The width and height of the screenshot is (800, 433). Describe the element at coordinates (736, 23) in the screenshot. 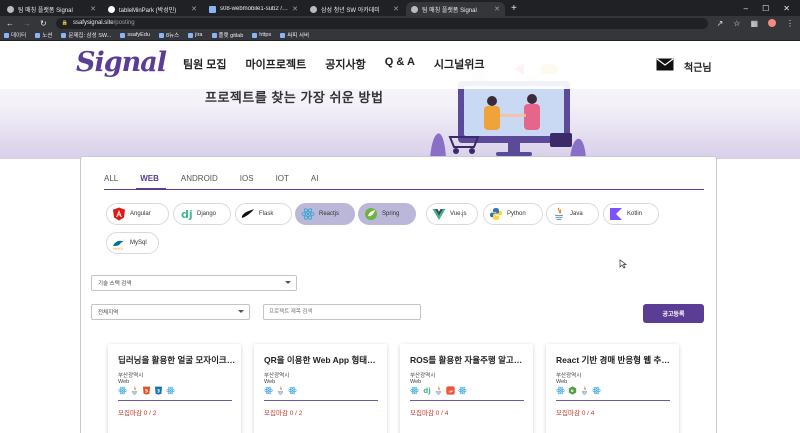

I see `star-icon: ☆` at that location.